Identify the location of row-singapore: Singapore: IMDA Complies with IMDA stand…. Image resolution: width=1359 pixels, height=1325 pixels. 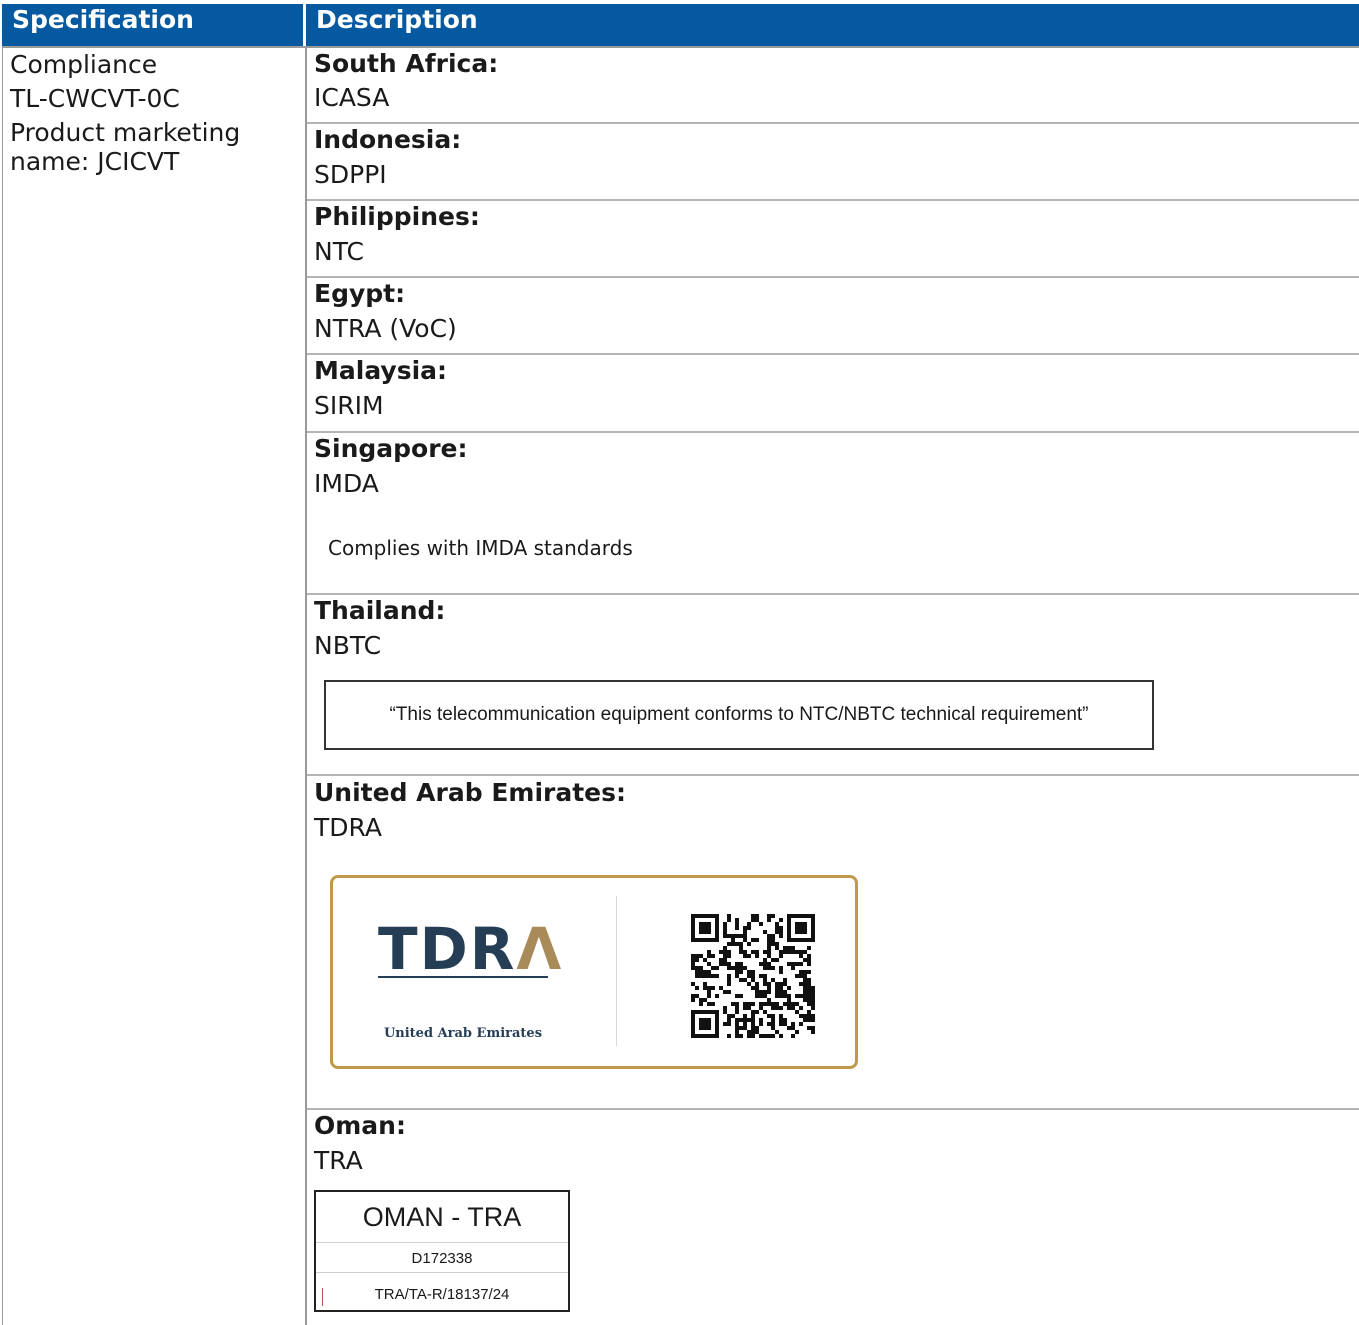
(833, 514).